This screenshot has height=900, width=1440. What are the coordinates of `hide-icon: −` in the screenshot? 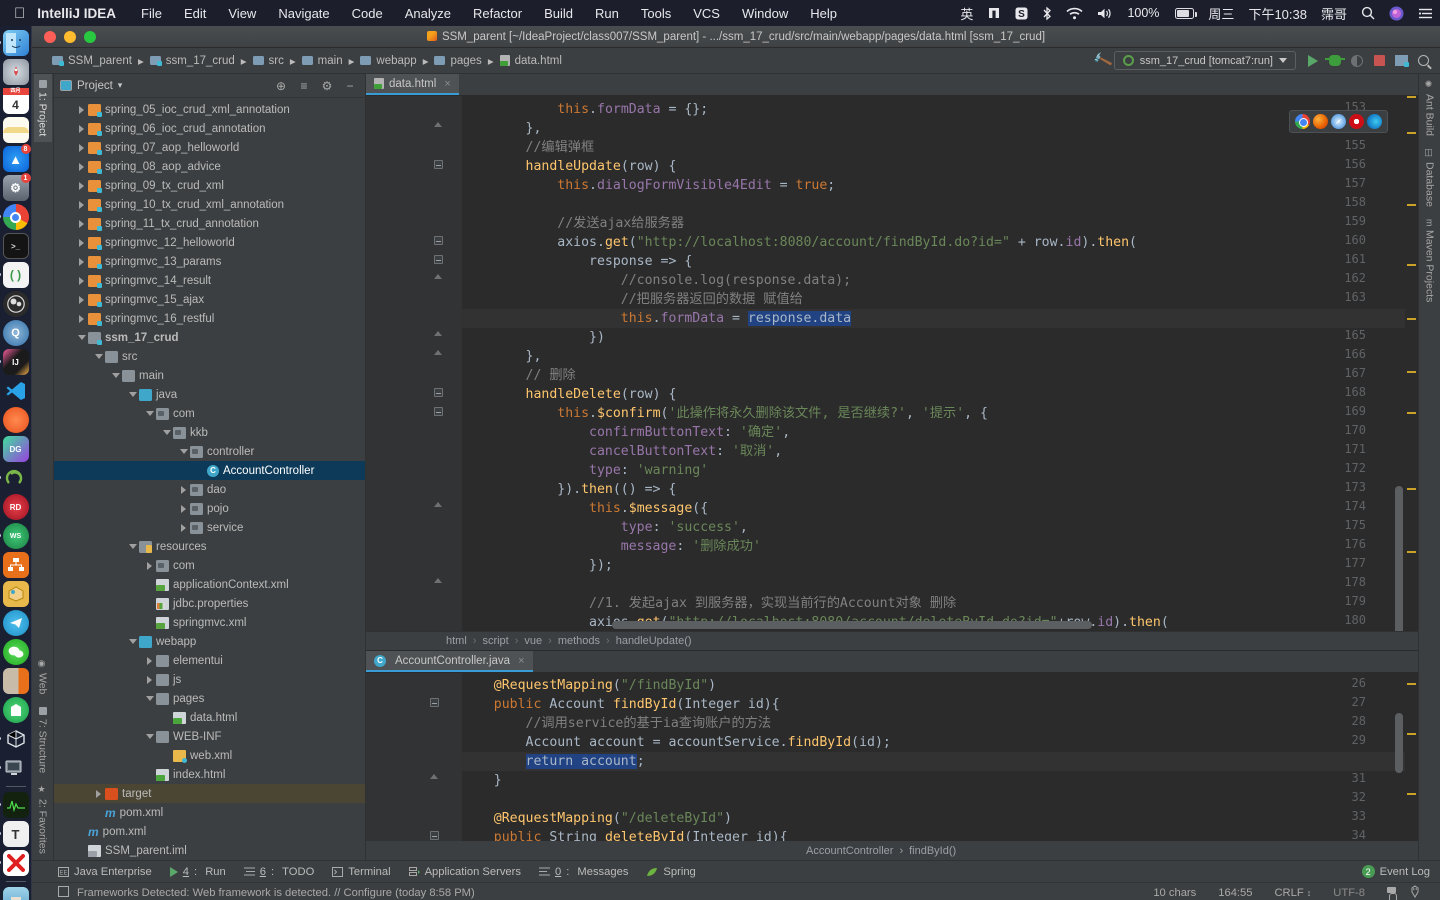 It's located at (350, 86).